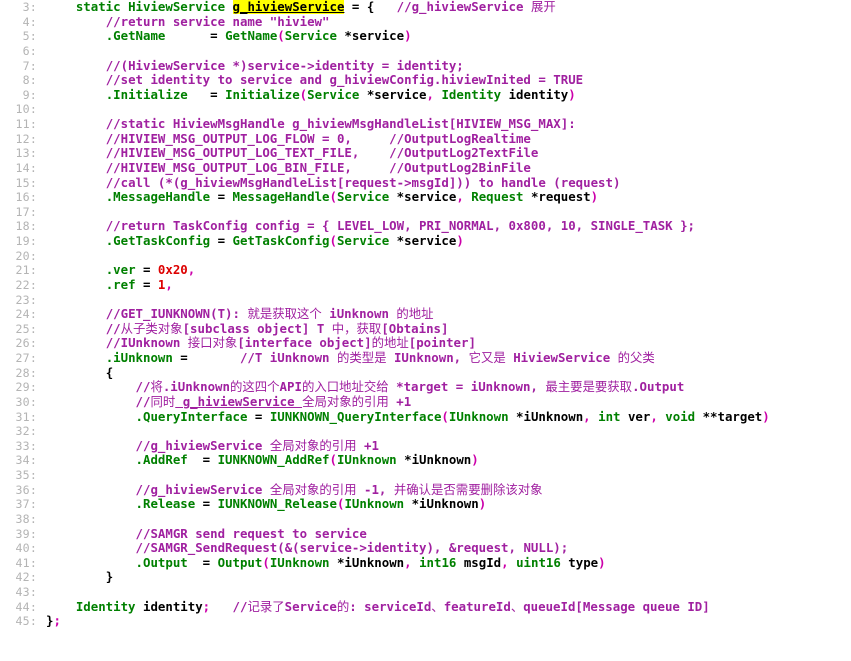 Image resolution: width=851 pixels, height=661 pixels. I want to click on line-number: 13:, so click(26, 153).